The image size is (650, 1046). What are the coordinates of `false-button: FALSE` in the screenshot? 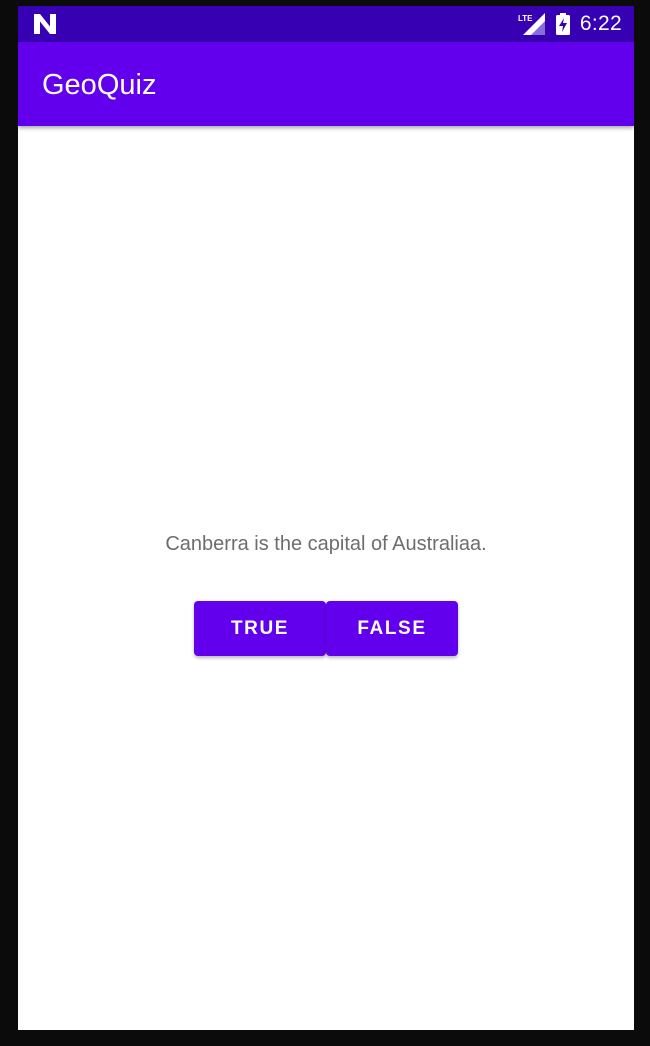 It's located at (392, 628).